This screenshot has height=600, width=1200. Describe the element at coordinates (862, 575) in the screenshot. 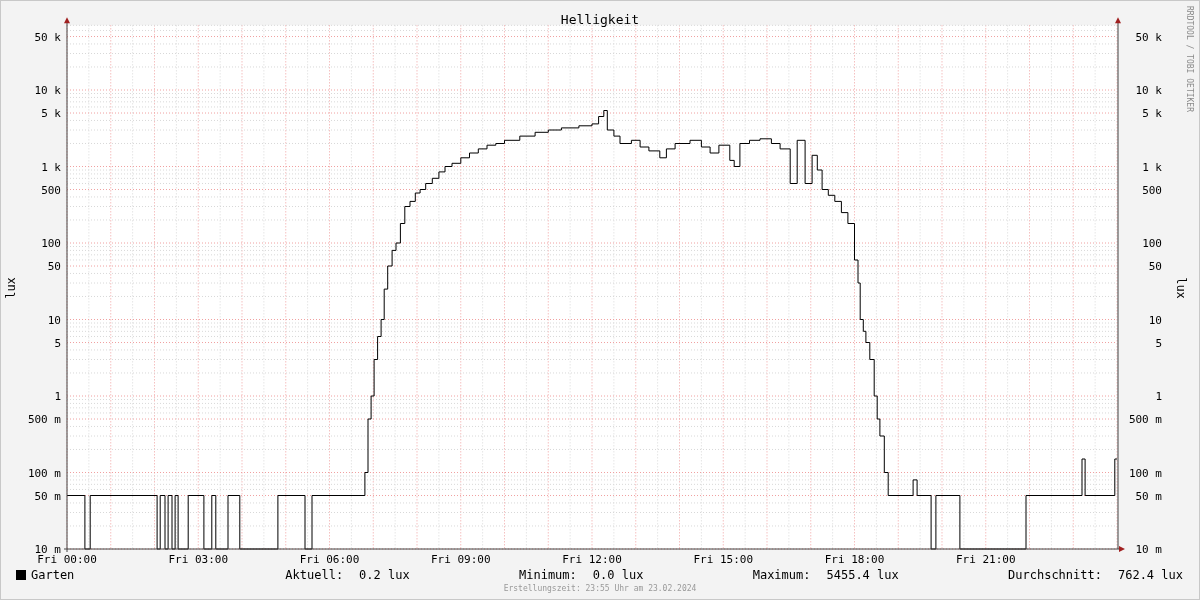

I see `stat-value: 5455.4 lux` at that location.